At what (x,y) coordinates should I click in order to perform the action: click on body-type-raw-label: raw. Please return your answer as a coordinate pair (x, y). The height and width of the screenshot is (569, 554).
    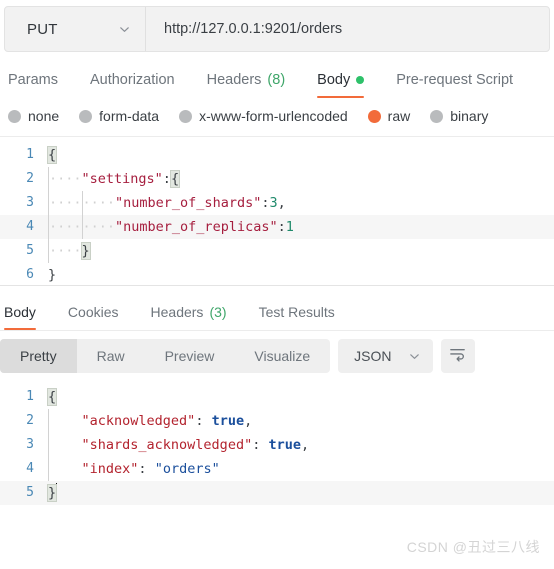
    Looking at the image, I should click on (399, 116).